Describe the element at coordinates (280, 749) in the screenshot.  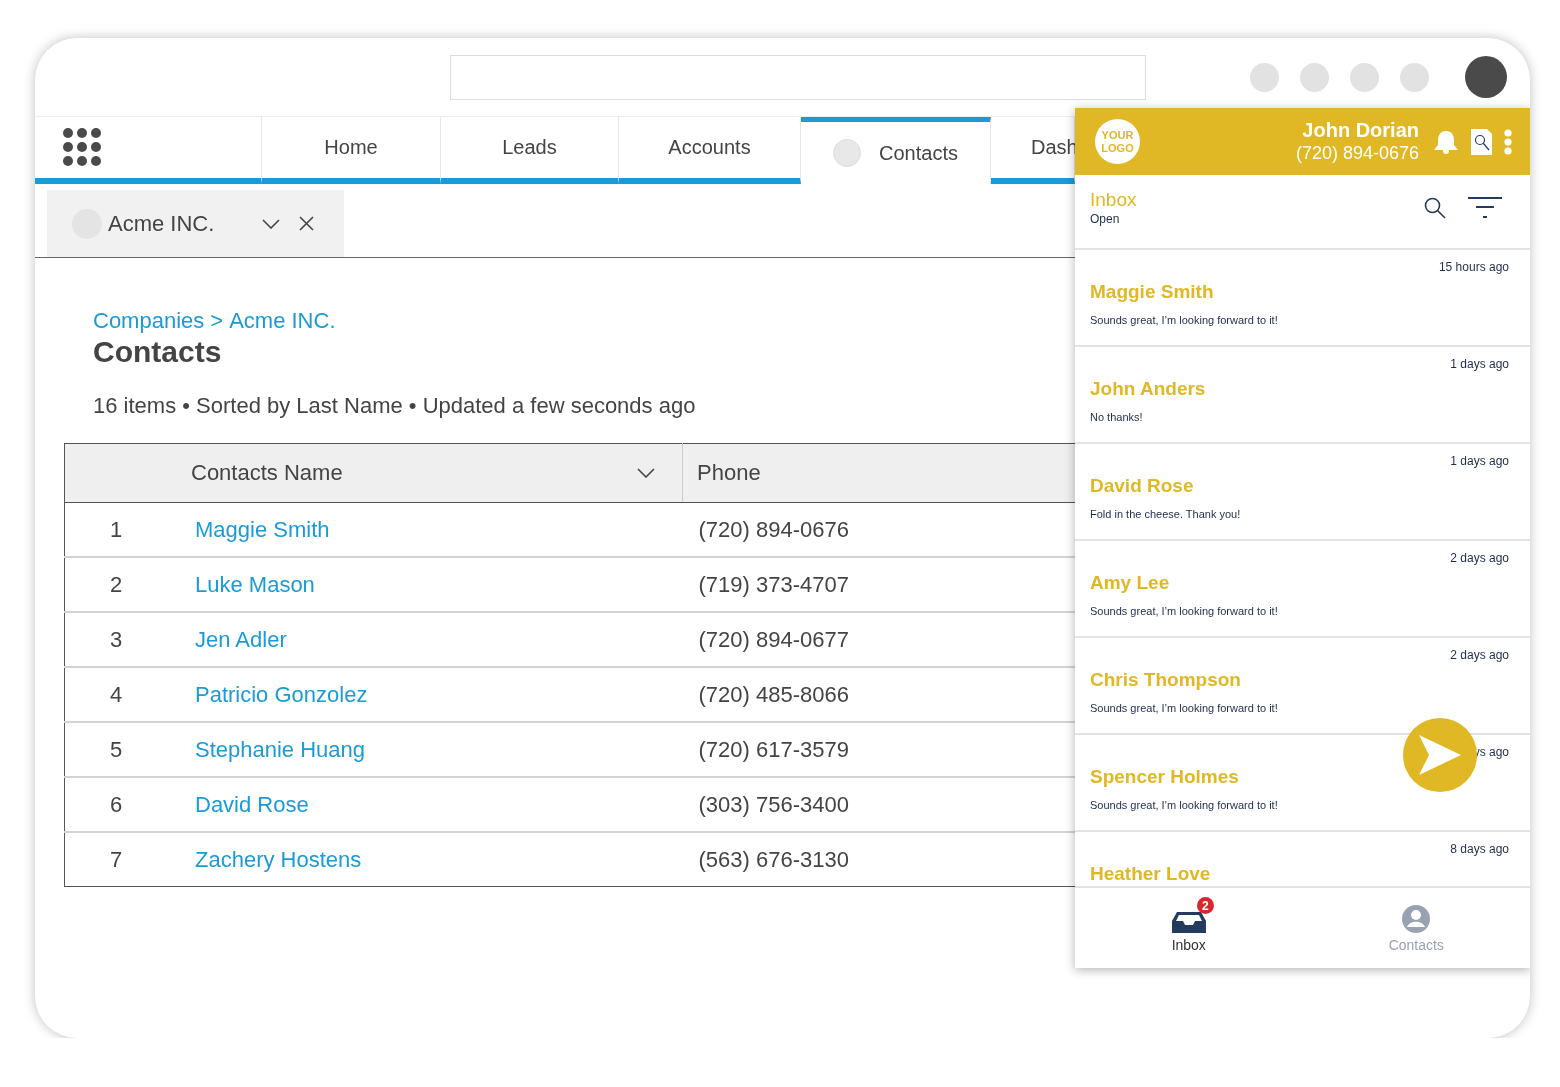
I see `contact-name-link: Stephanie Huang` at that location.